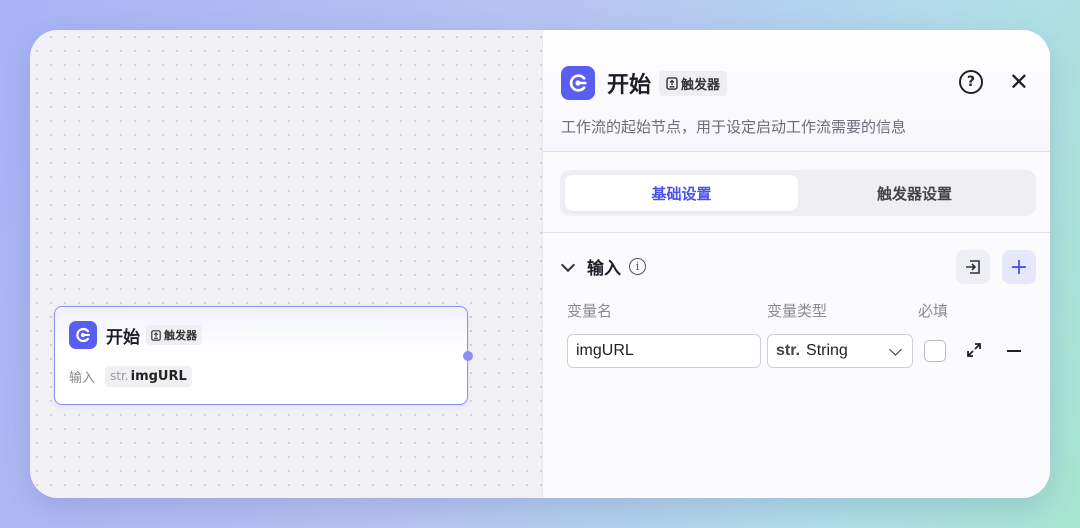  I want to click on add-variable-button: +, so click(1019, 267).